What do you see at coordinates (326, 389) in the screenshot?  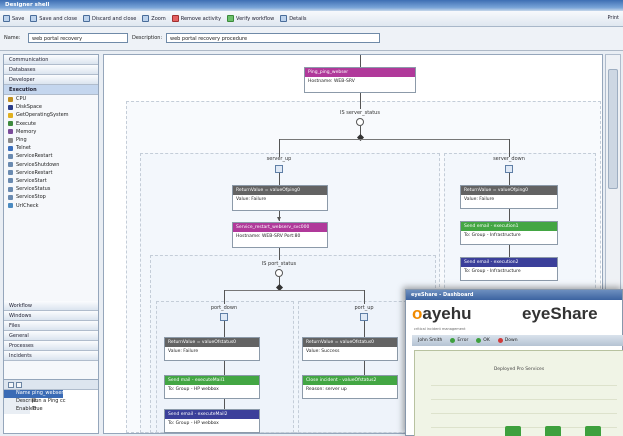 I see `activity-body: Reason: server up` at bounding box center [326, 389].